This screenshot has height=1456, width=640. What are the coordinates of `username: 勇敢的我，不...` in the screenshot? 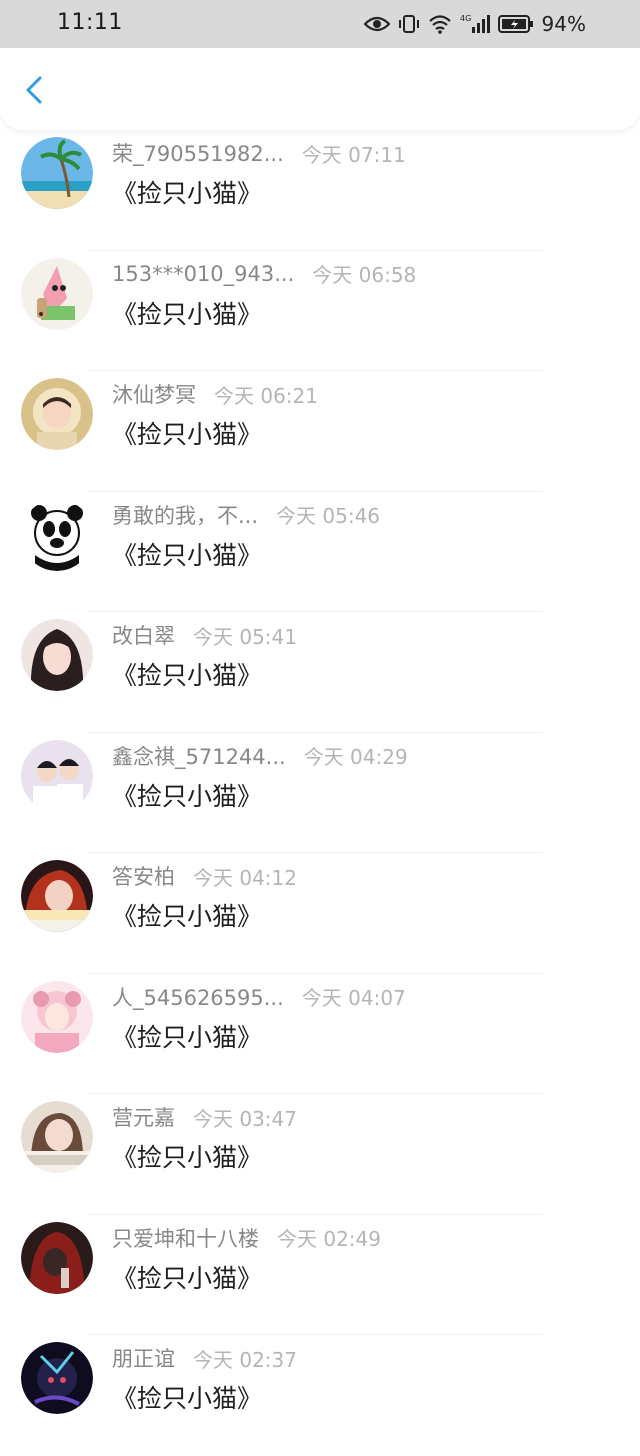 It's located at (185, 515).